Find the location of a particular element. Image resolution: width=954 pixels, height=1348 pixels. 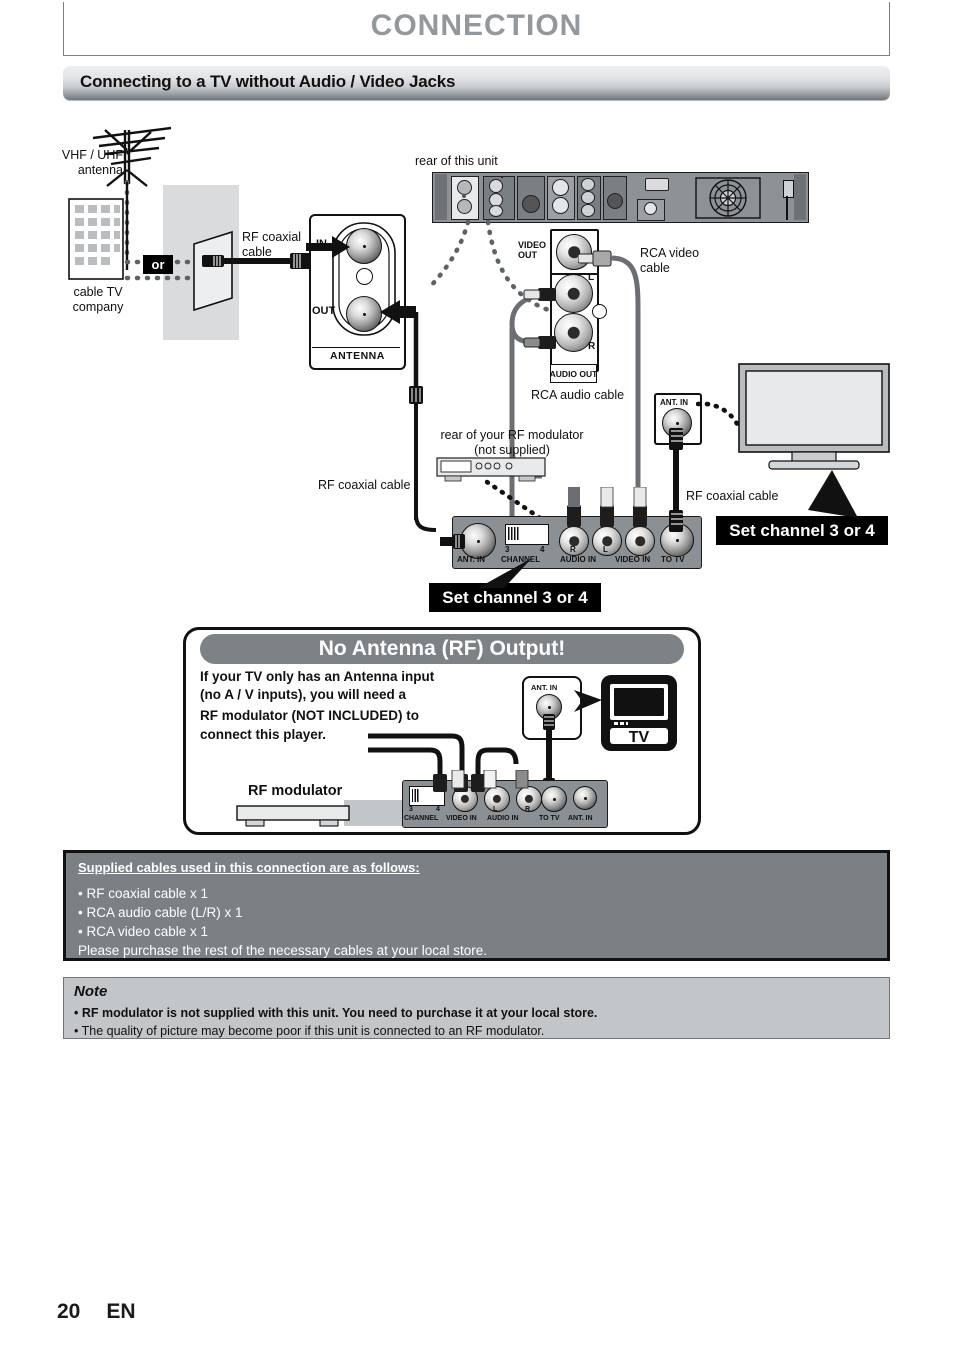

callout-channel-3: 3 is located at coordinates (411, 809).